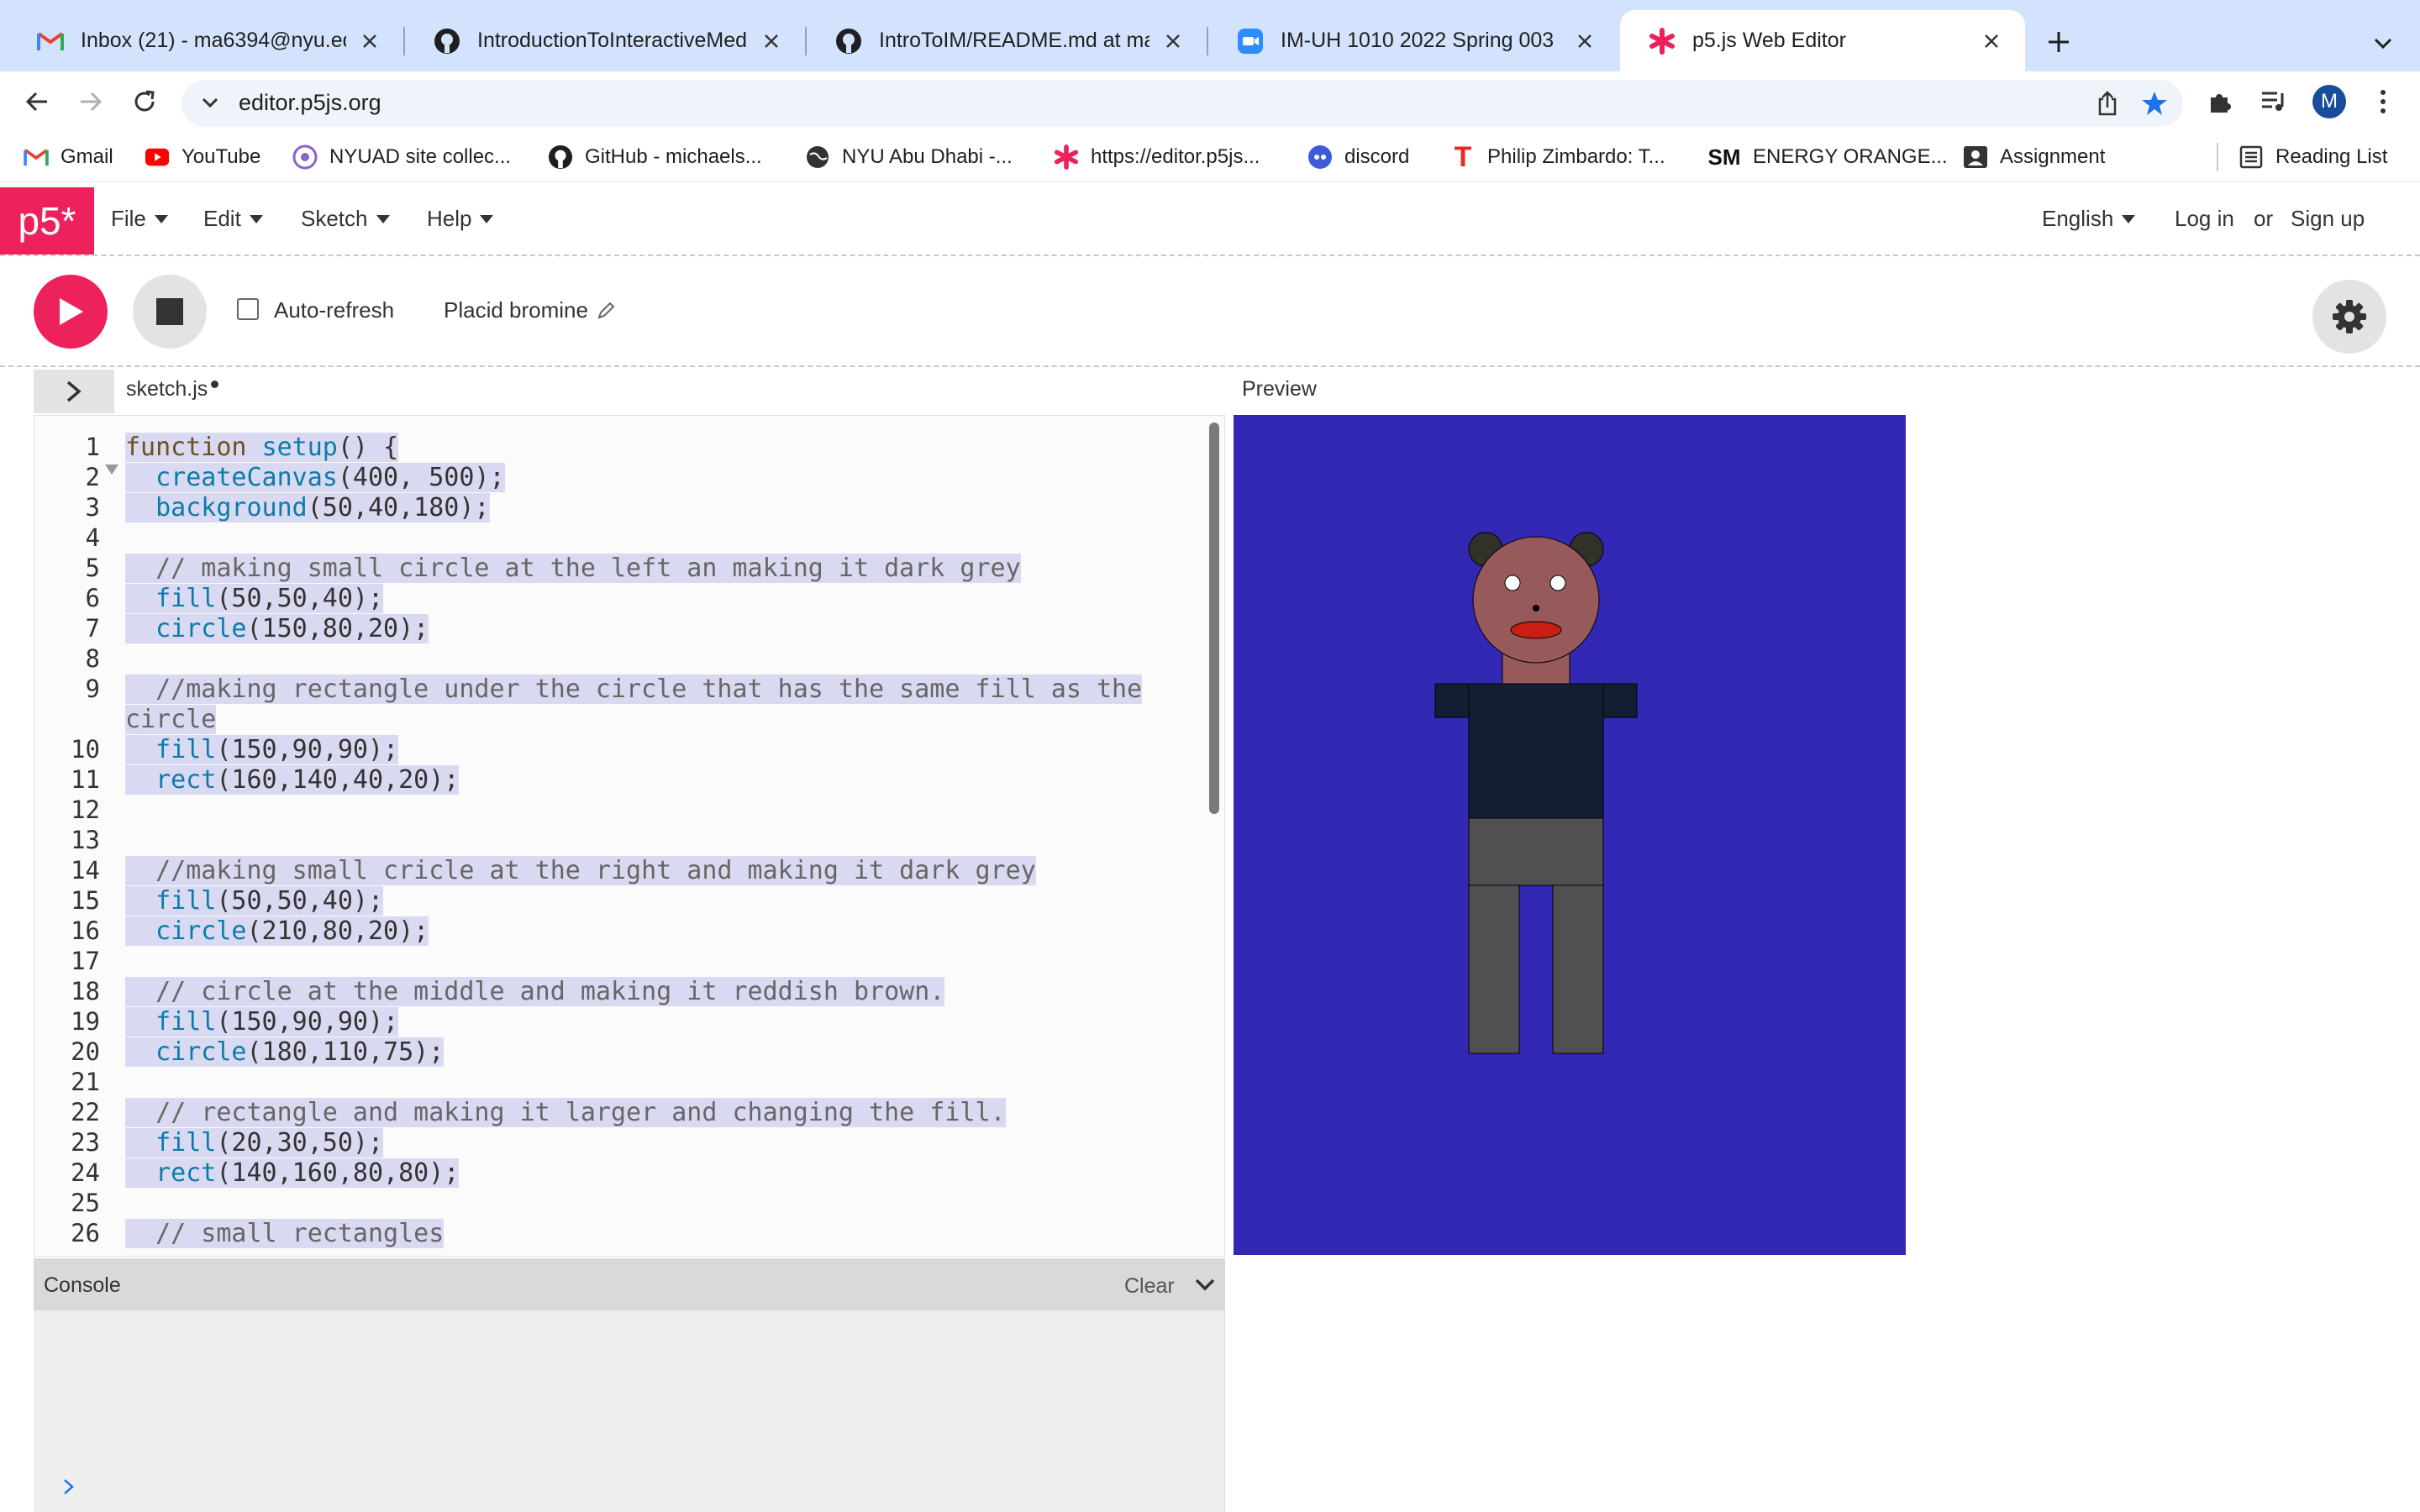  Describe the element at coordinates (292, 1173) in the screenshot. I see `code-line: rect(140,160,80,80);` at that location.